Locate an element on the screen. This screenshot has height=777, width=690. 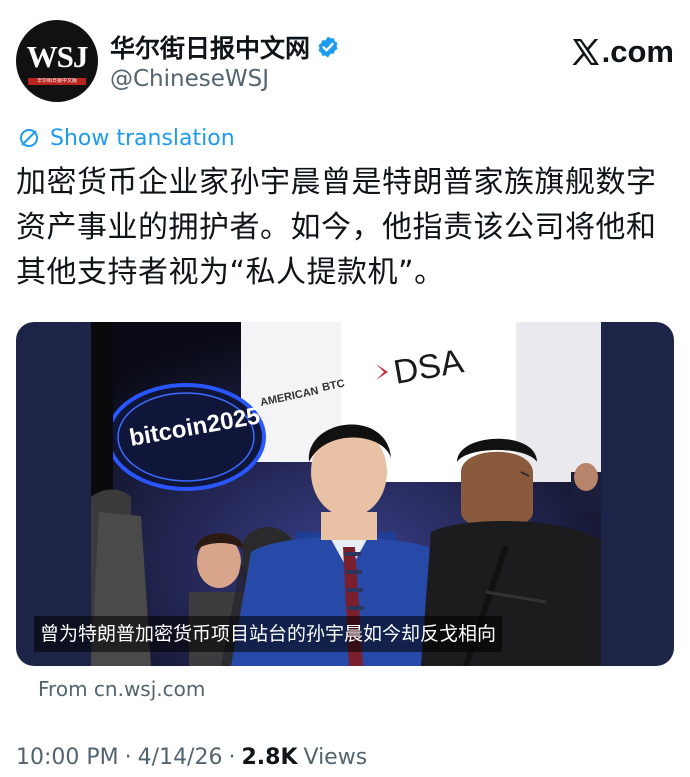
views-label: Views is located at coordinates (335, 757).